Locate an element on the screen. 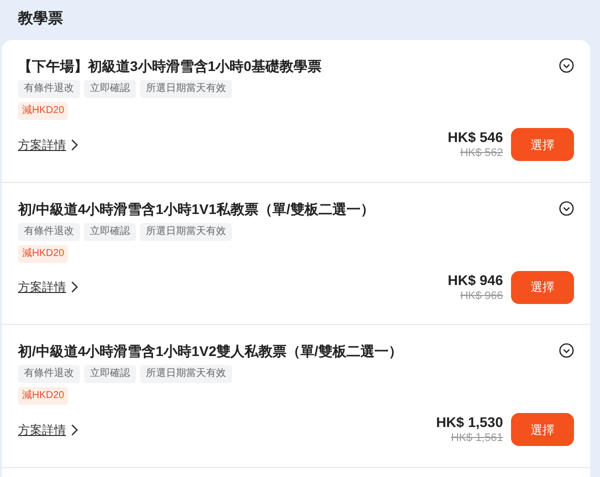  price: HK$ 1,530 is located at coordinates (469, 422).